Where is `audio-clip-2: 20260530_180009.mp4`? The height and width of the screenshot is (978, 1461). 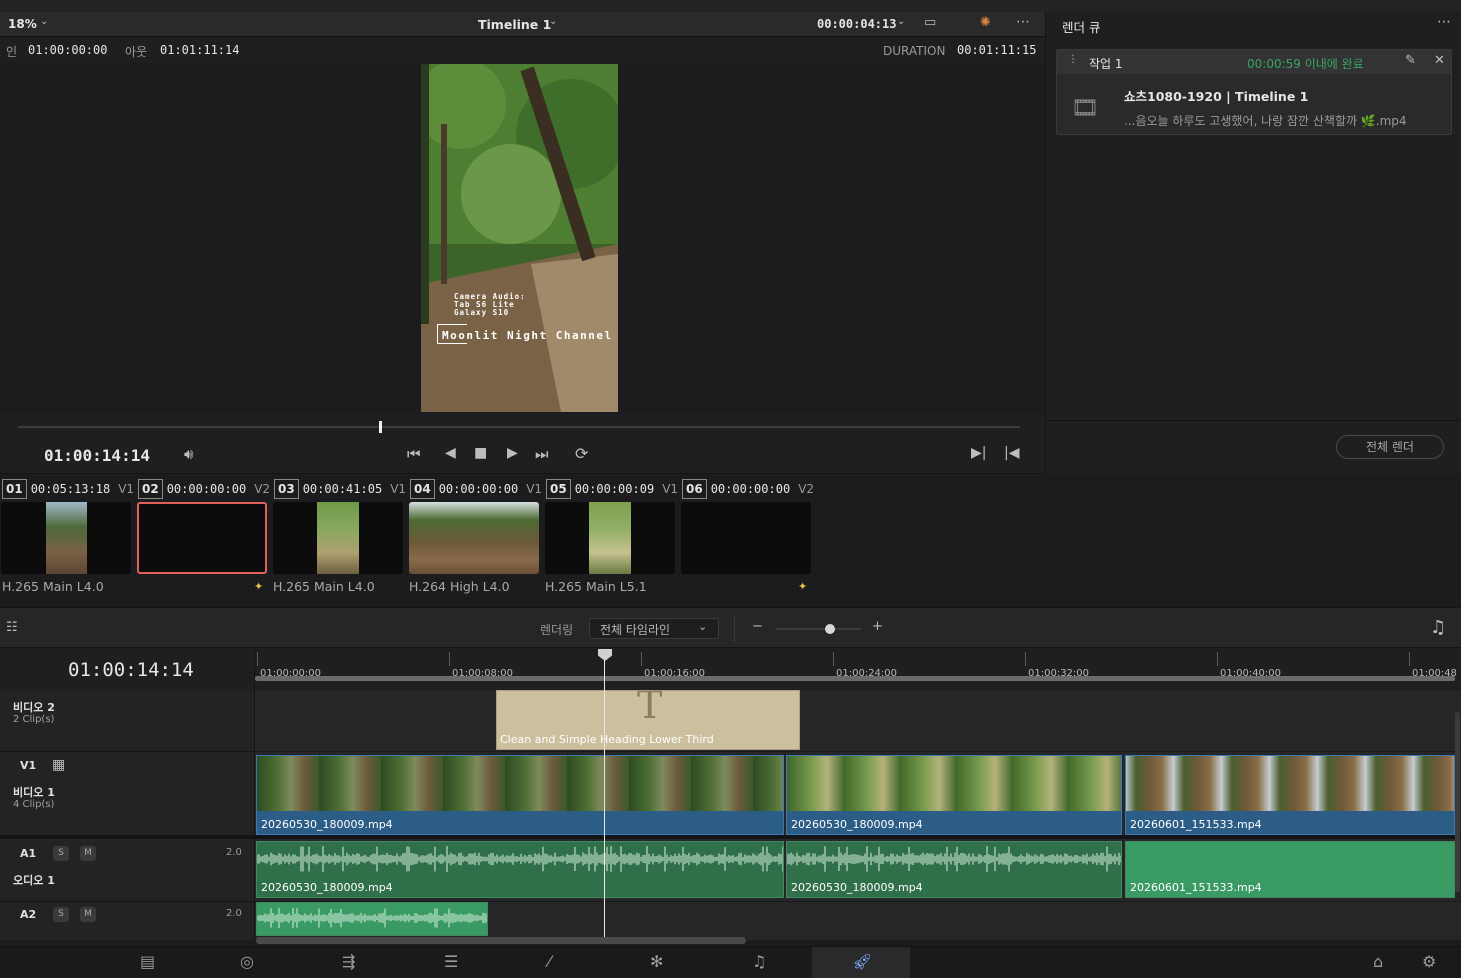
audio-clip-2: 20260530_180009.mp4 is located at coordinates (954, 869).